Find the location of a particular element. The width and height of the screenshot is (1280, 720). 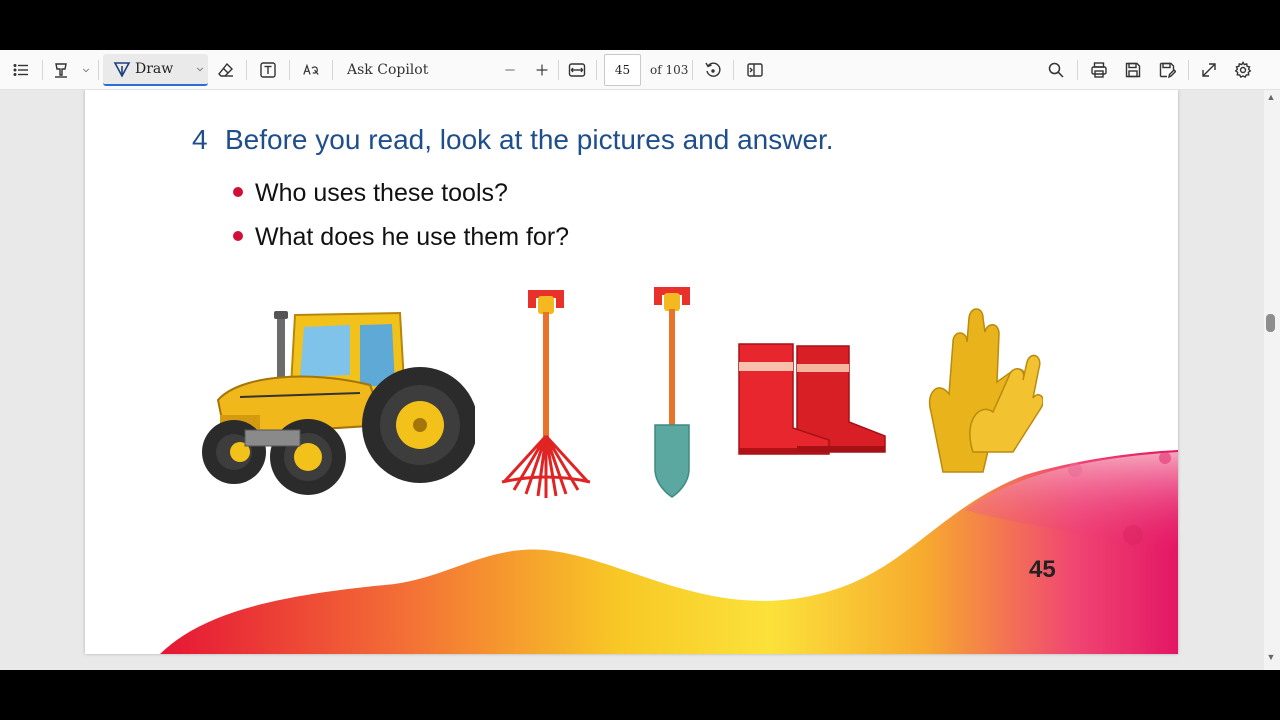

highlight-icon is located at coordinates (61, 70).